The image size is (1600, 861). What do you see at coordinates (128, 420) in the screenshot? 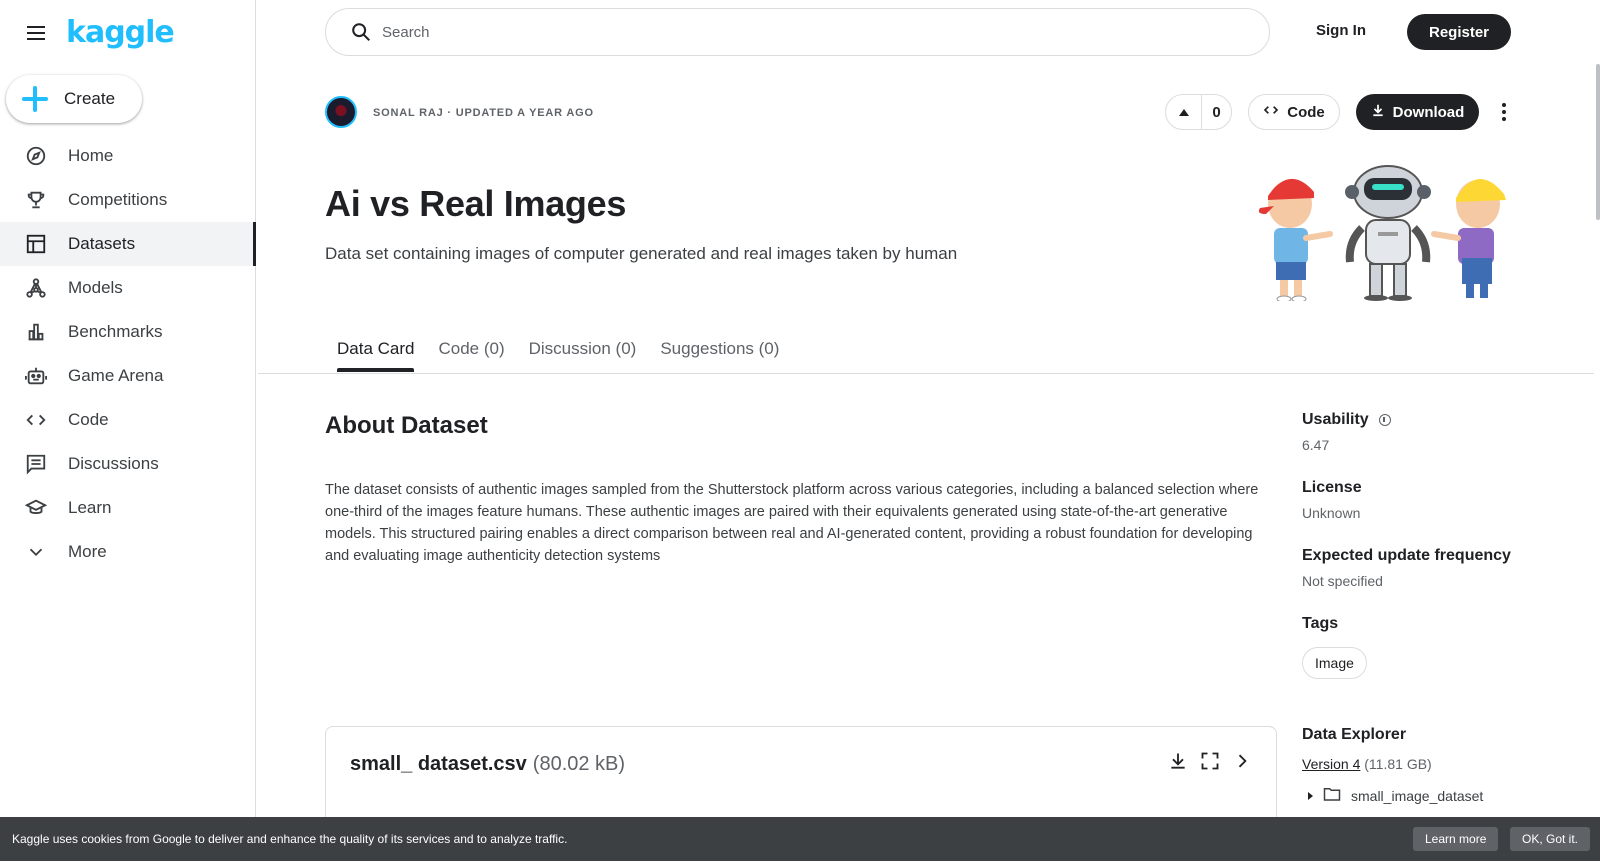
I see `sidebar-item-code: Code` at bounding box center [128, 420].